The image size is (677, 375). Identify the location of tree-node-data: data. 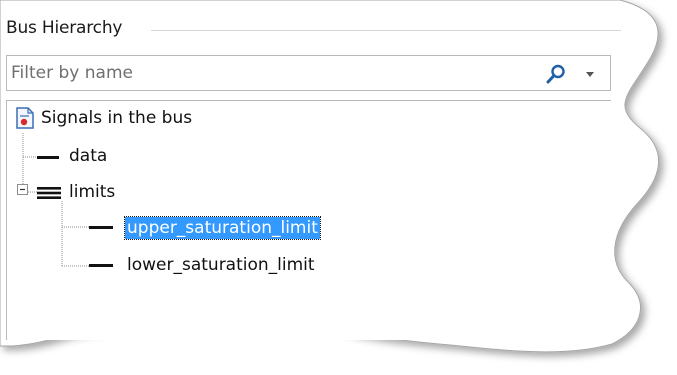
(137, 160).